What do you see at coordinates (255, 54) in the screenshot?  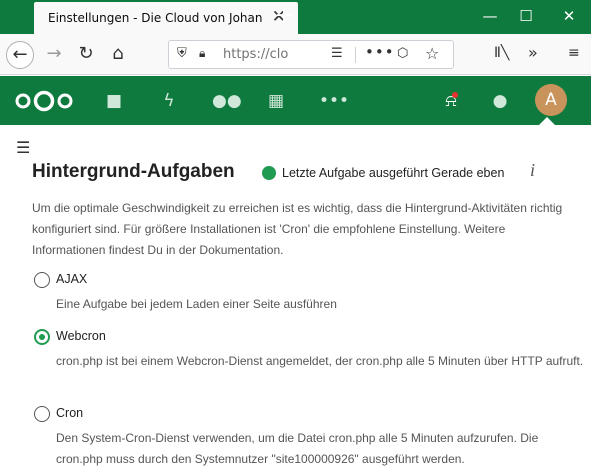 I see `url-text: https://clo` at bounding box center [255, 54].